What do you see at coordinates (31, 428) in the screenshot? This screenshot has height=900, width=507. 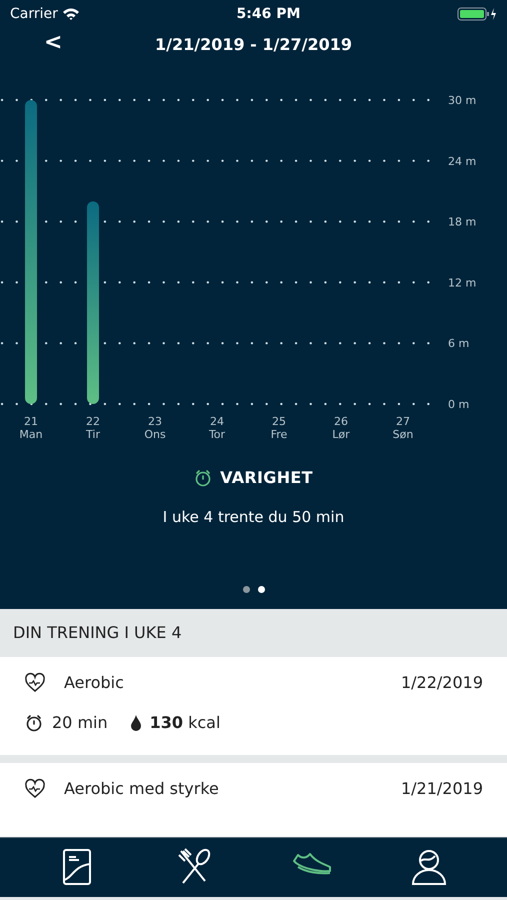 I see `x-tick-label: 21 Man` at bounding box center [31, 428].